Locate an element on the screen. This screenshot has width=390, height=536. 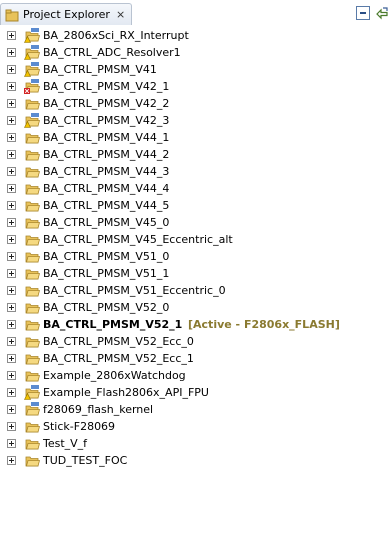
tree-item-project: Example_Flash2806x_API_FPU is located at coordinates (195, 392).